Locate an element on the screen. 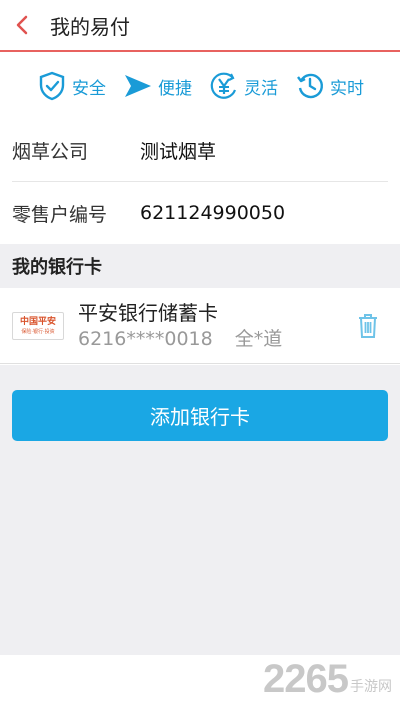  card-details: 6216****0018 全*道 is located at coordinates (213, 339).